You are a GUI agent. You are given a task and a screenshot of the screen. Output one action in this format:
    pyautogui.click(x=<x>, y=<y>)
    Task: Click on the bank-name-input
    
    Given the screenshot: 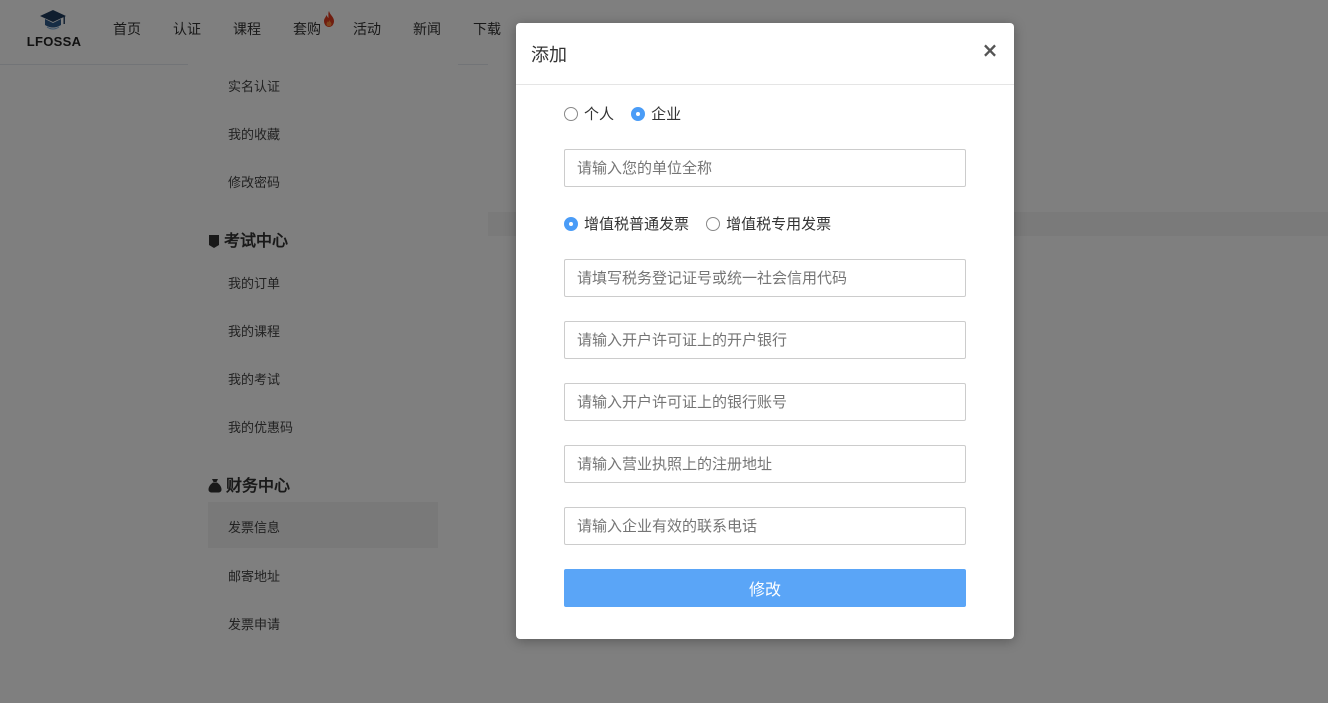 What is the action you would take?
    pyautogui.click(x=765, y=340)
    